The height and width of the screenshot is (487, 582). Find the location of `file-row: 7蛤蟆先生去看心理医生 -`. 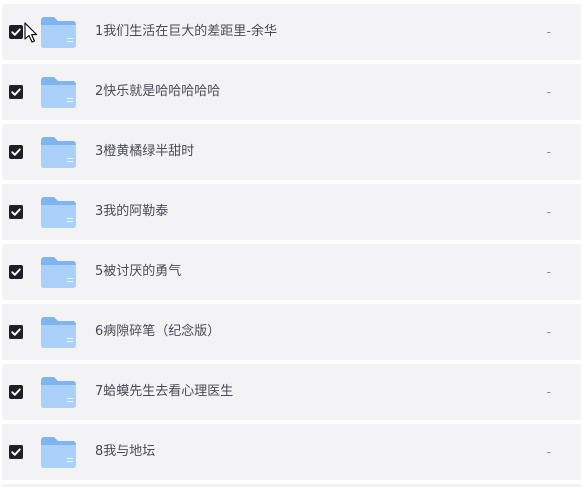

file-row: 7蛤蟆先生去看心理医生 - is located at coordinates (291, 392).